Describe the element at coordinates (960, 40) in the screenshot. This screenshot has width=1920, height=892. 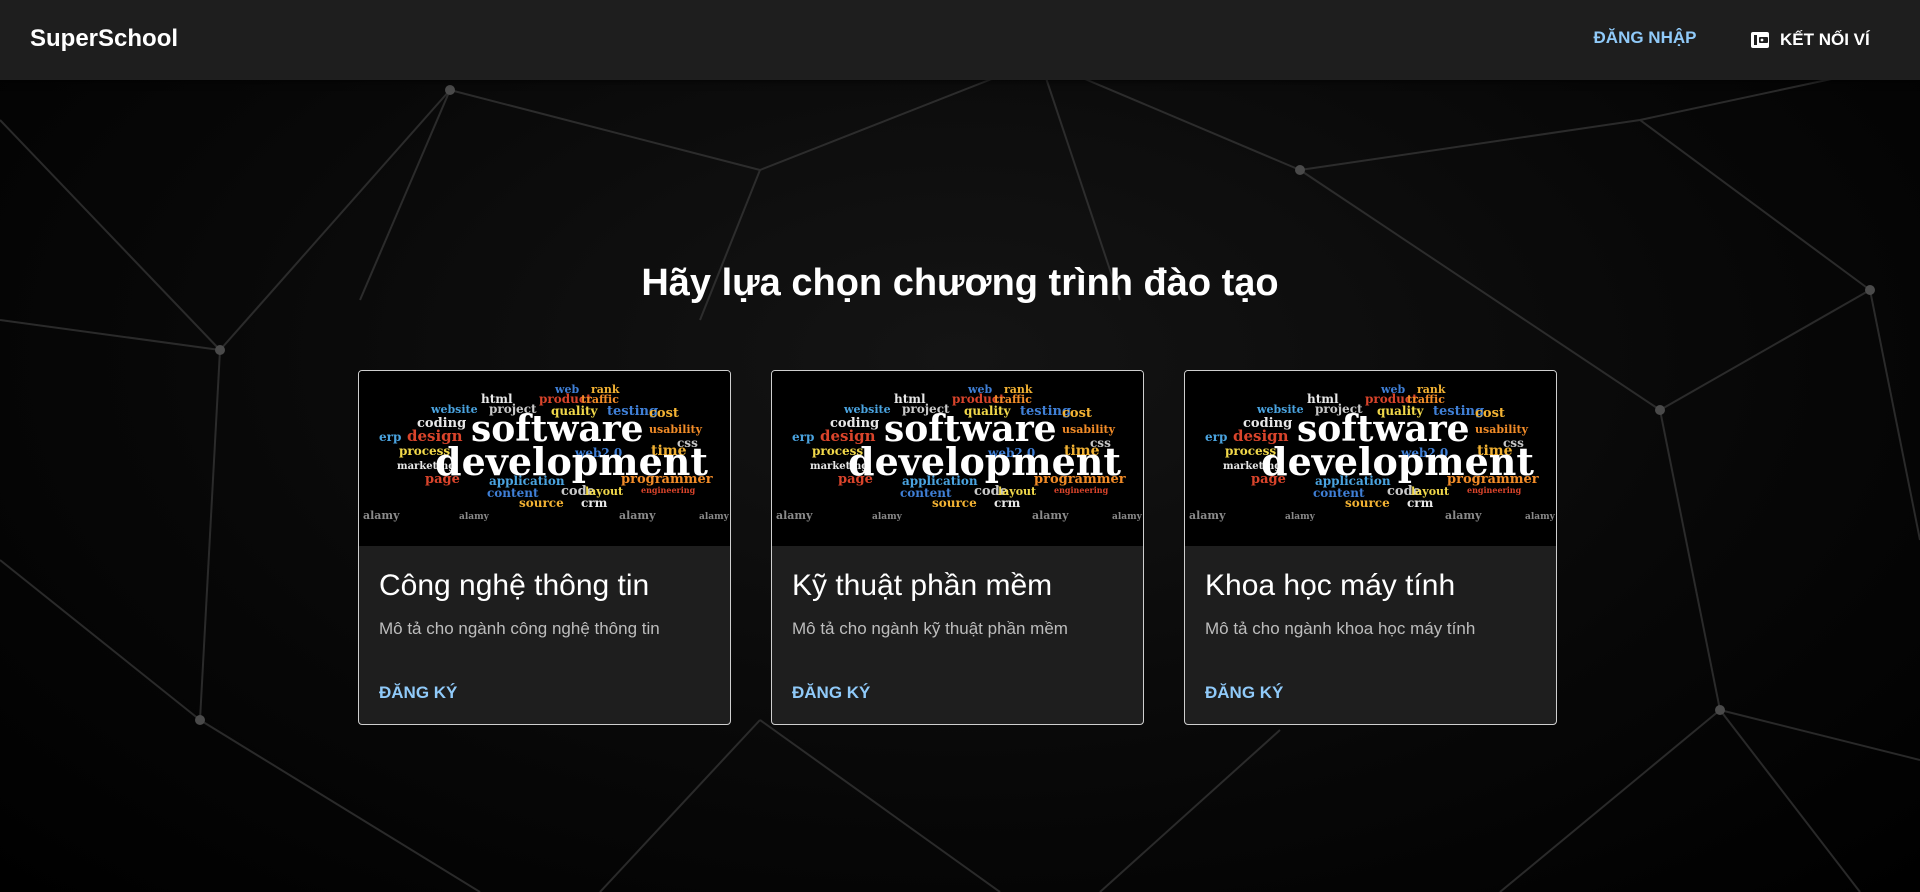
I see `app-bar: SuperSchool ĐĂNG NHẬP KẾT NỐI VÍ` at that location.